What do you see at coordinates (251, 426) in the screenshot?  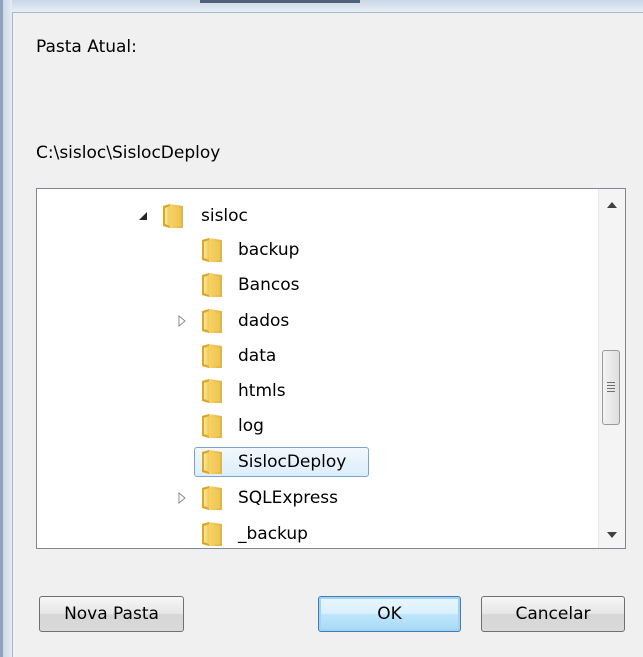 I see `tree-item-label: log` at bounding box center [251, 426].